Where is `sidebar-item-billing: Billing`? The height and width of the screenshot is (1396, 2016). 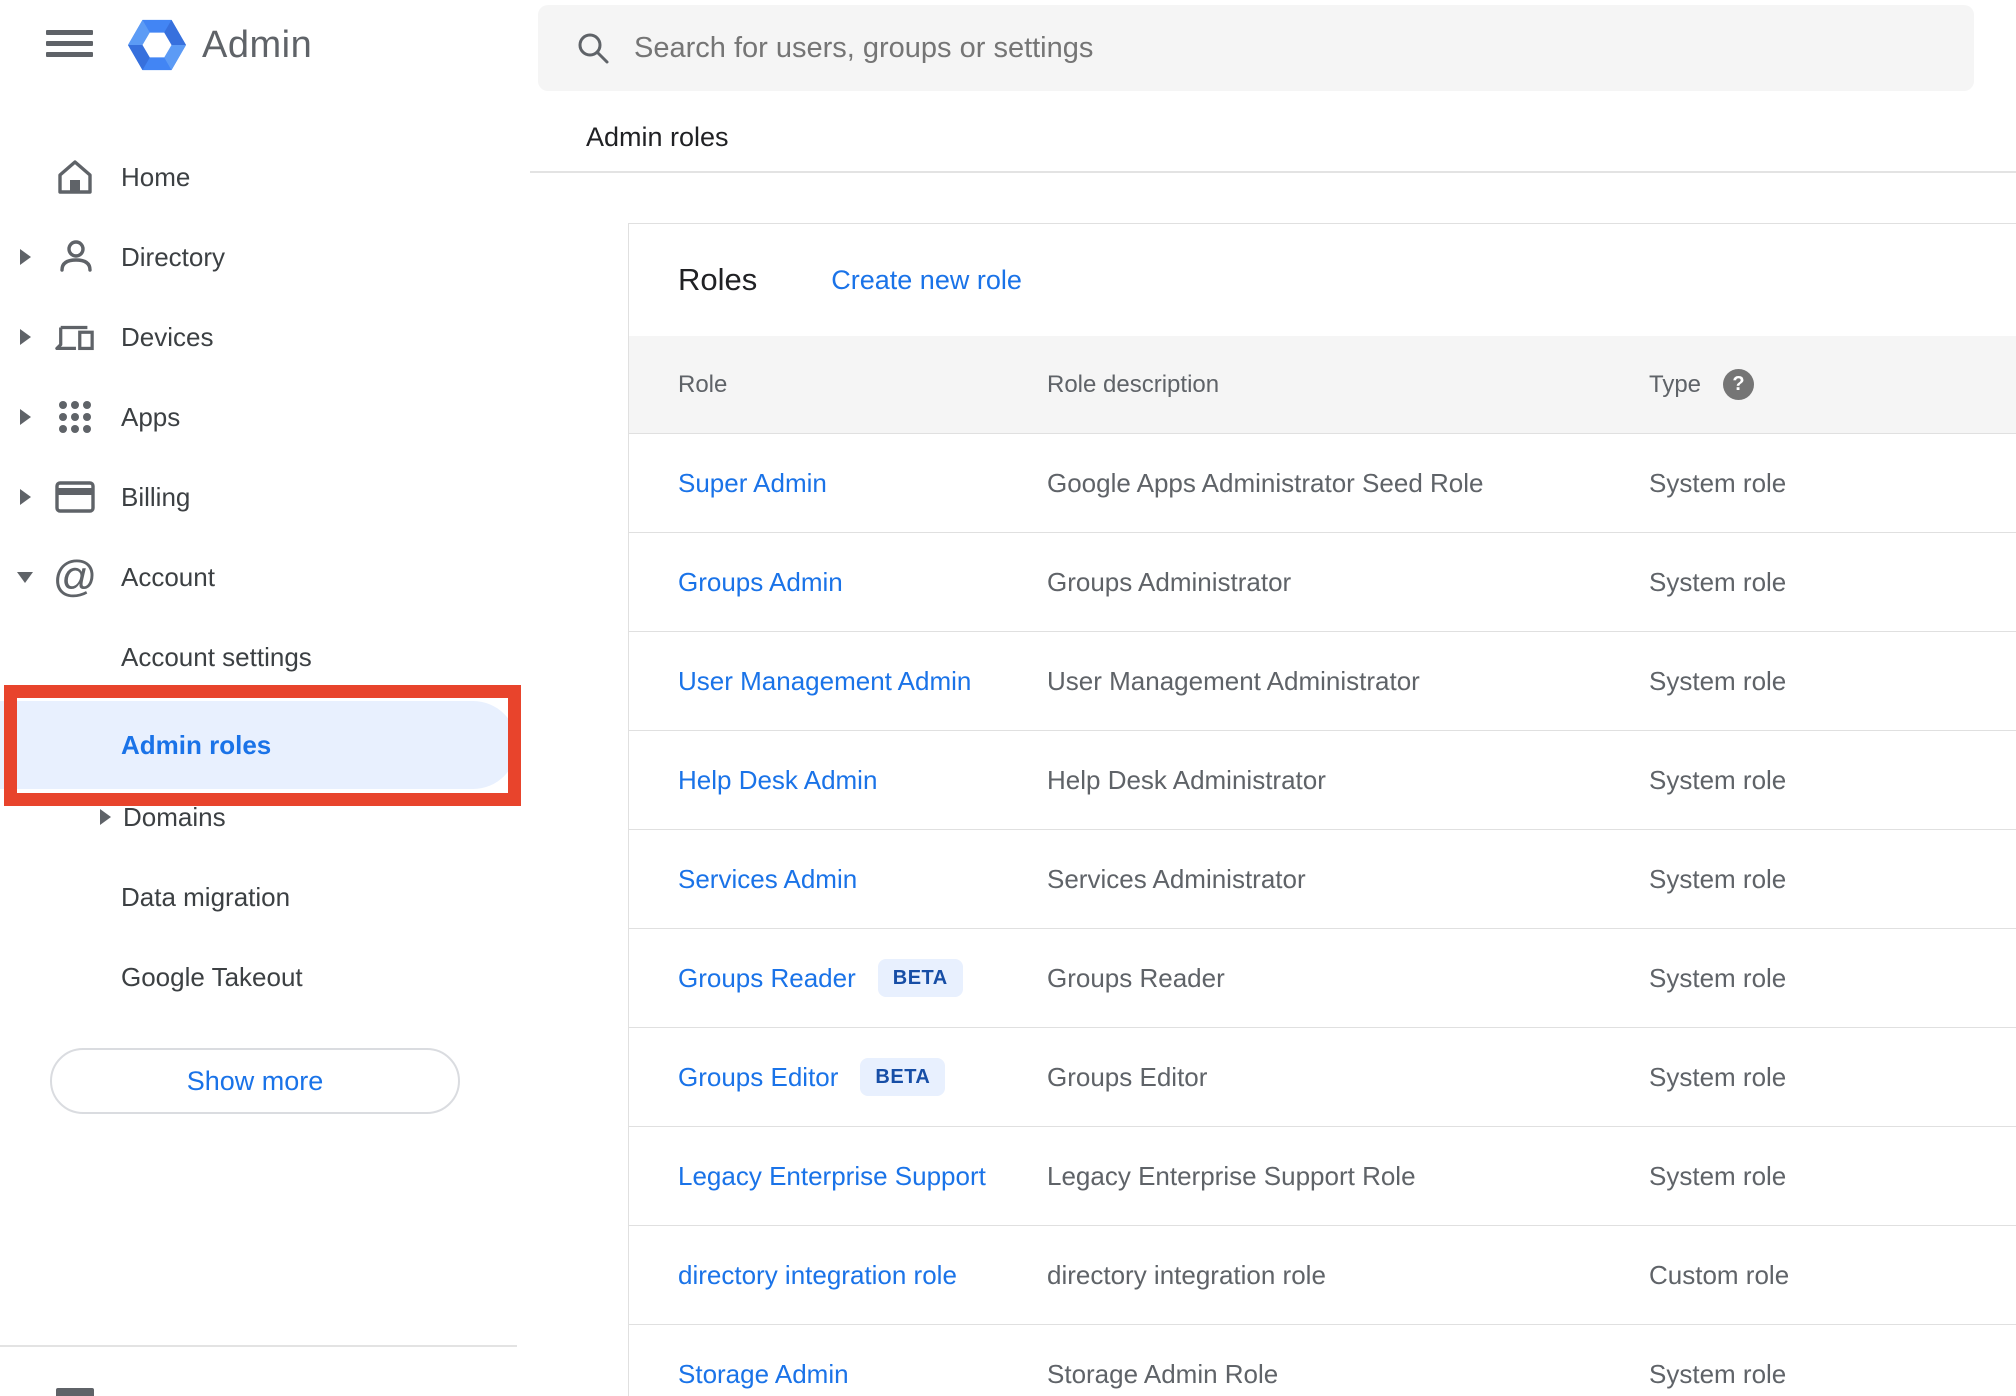 sidebar-item-billing: Billing is located at coordinates (258, 497).